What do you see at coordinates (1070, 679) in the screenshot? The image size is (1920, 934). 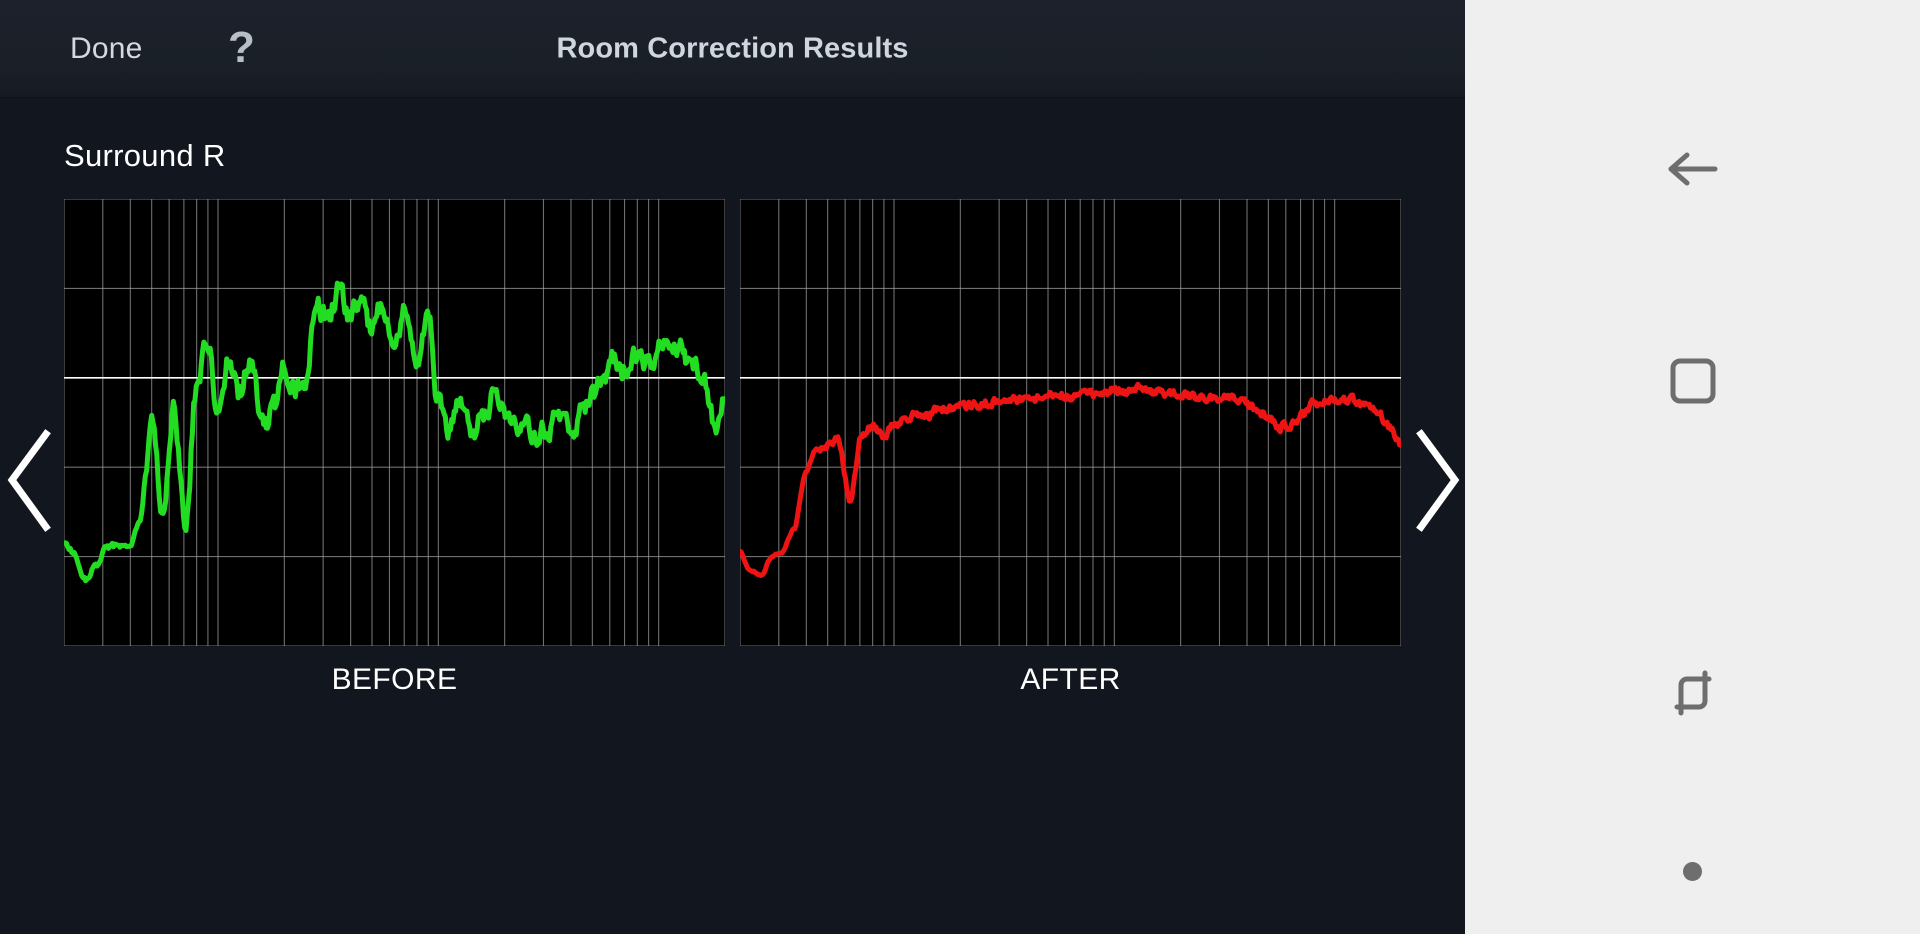 I see `after-chart-caption: AFTER` at bounding box center [1070, 679].